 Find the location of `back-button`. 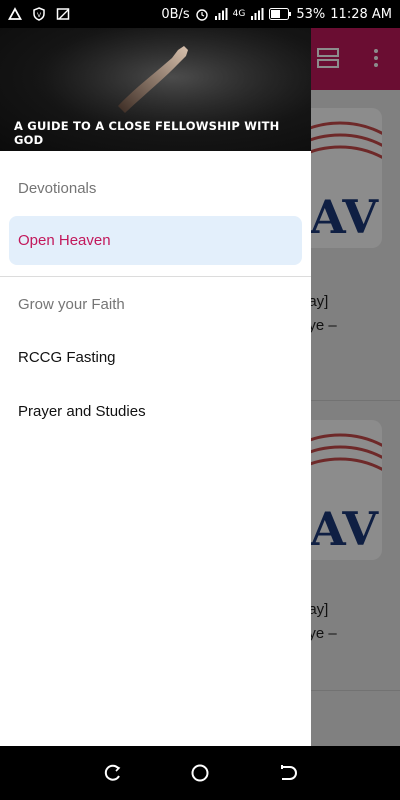

back-button is located at coordinates (287, 773).